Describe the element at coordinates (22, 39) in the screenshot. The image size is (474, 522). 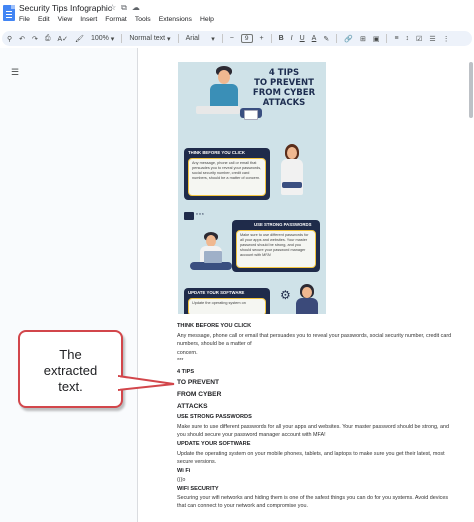
I see `undo-icon: ↶` at that location.